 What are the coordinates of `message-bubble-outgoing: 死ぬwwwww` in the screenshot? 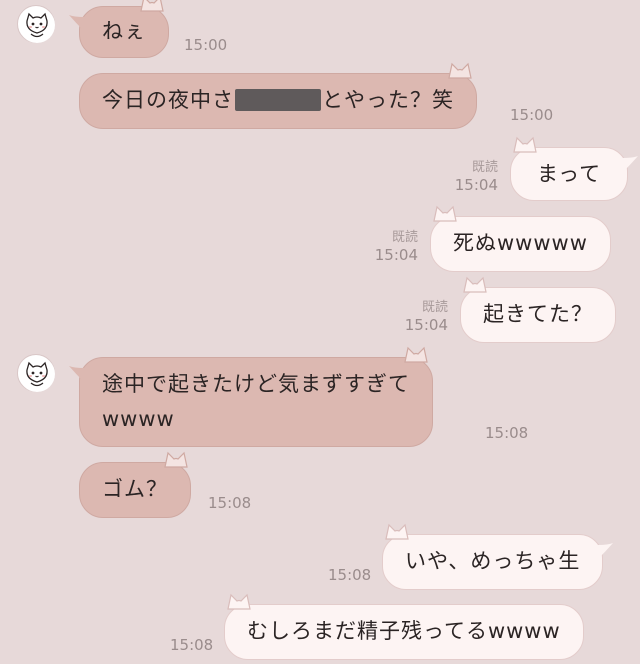 It's located at (520, 238).